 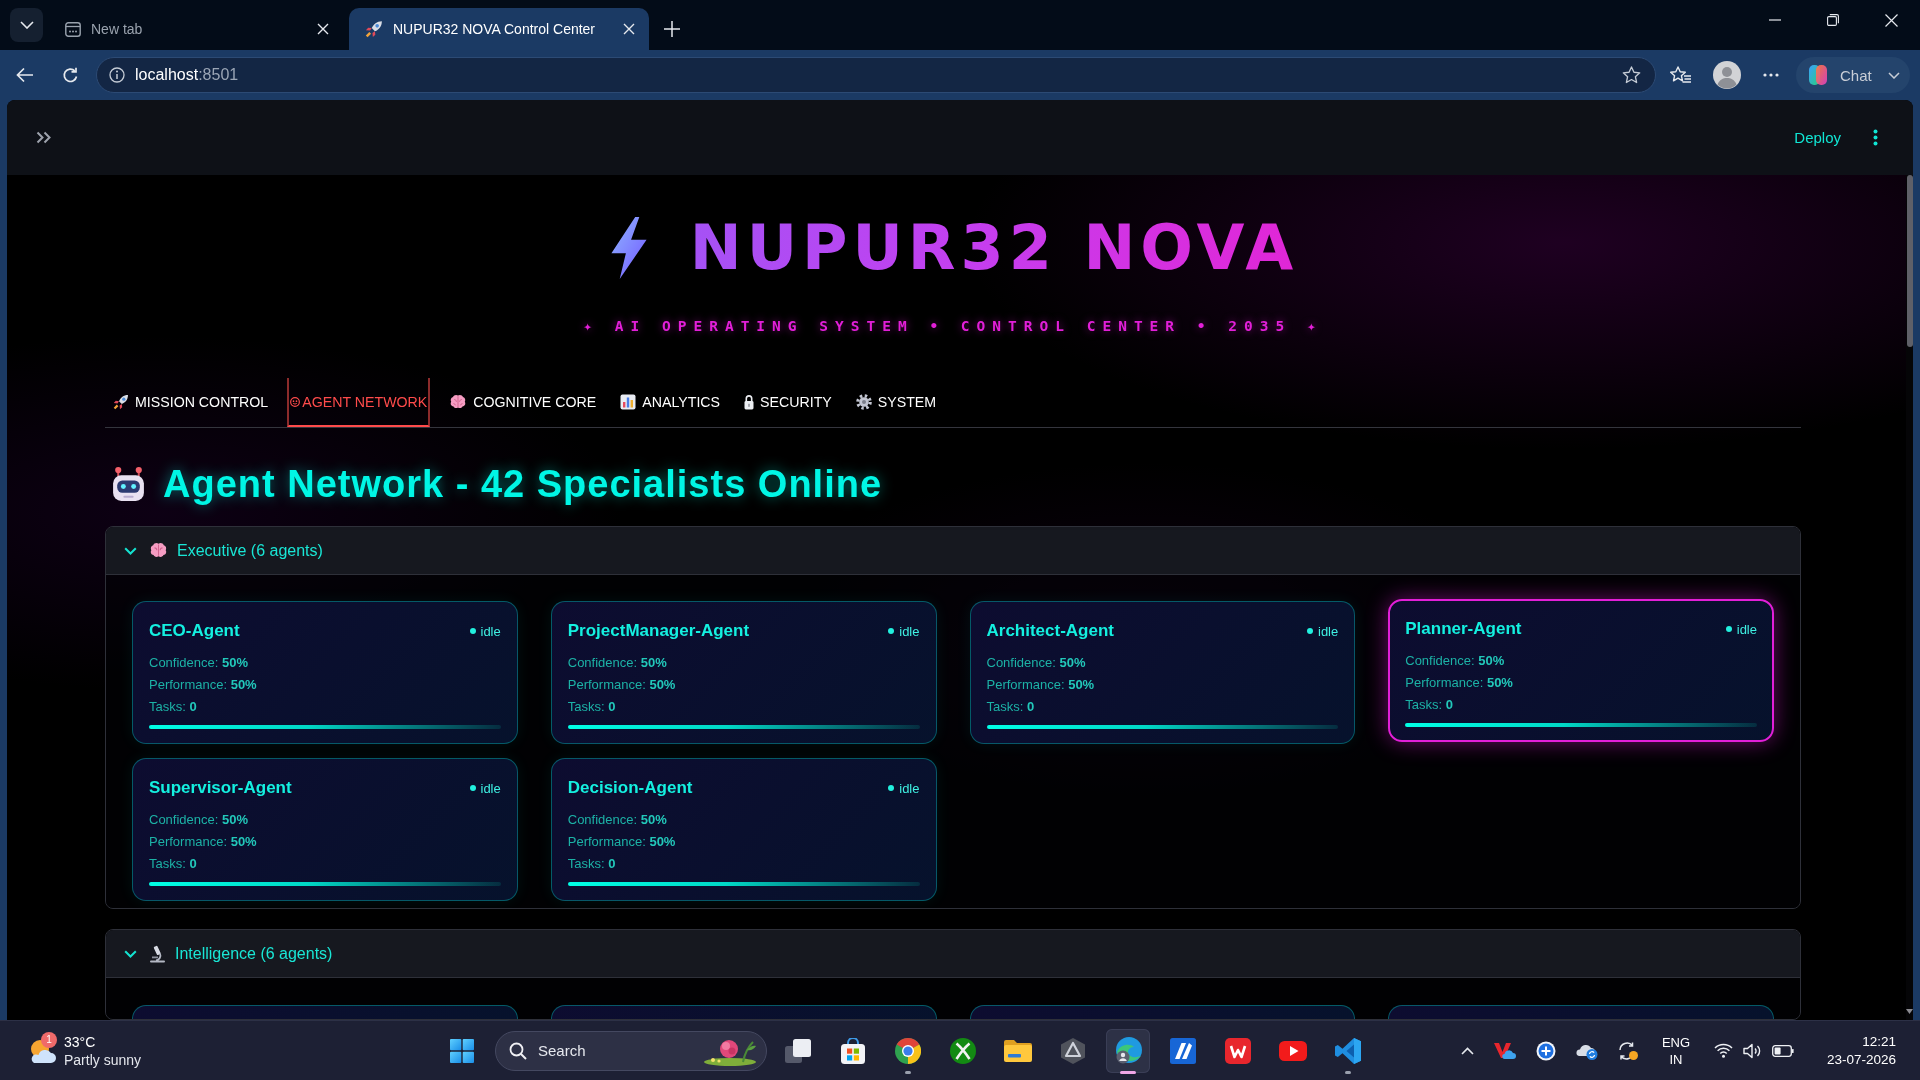 What do you see at coordinates (1050, 631) in the screenshot?
I see `agent-name: Architect-Agent` at bounding box center [1050, 631].